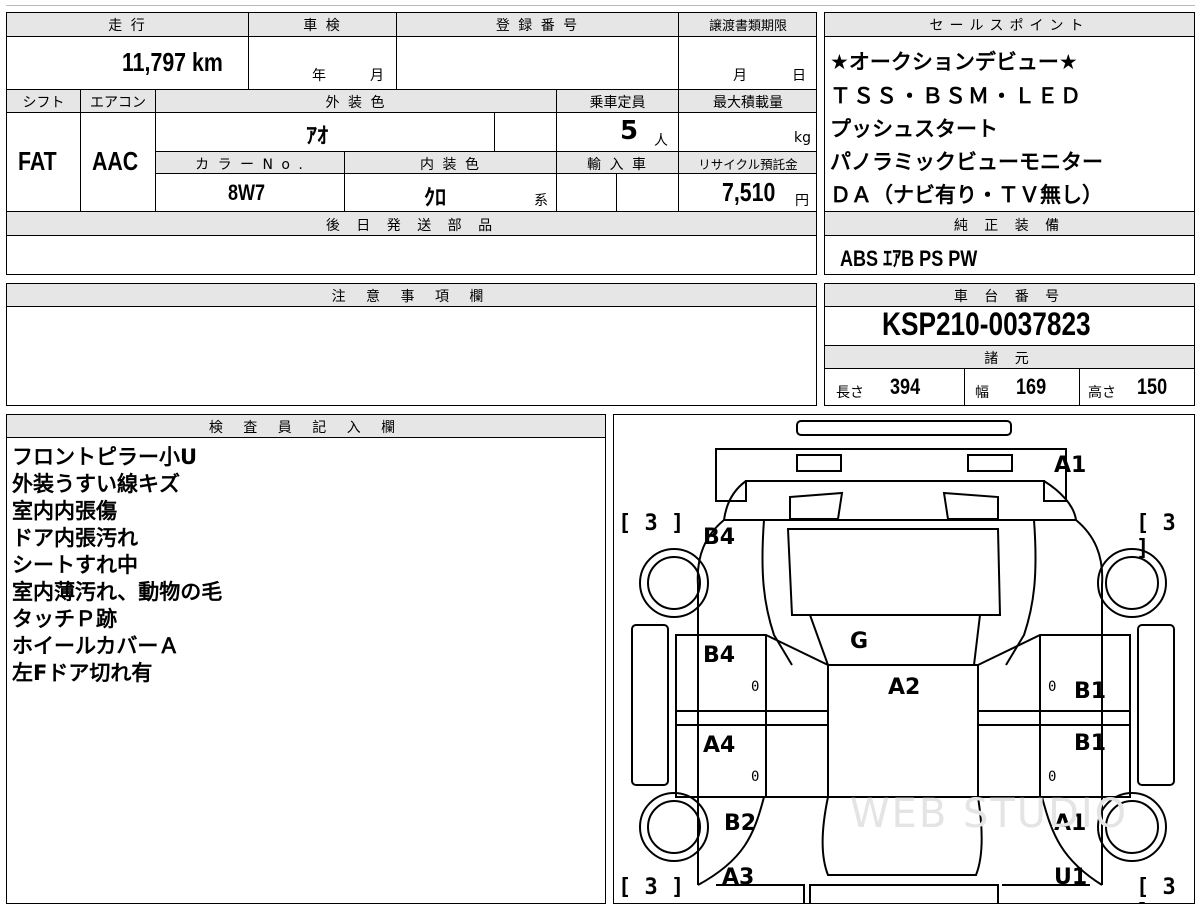 The height and width of the screenshot is (904, 1200). Describe the element at coordinates (541, 201) in the screenshot. I see `interior-color-suffix: 系` at that location.